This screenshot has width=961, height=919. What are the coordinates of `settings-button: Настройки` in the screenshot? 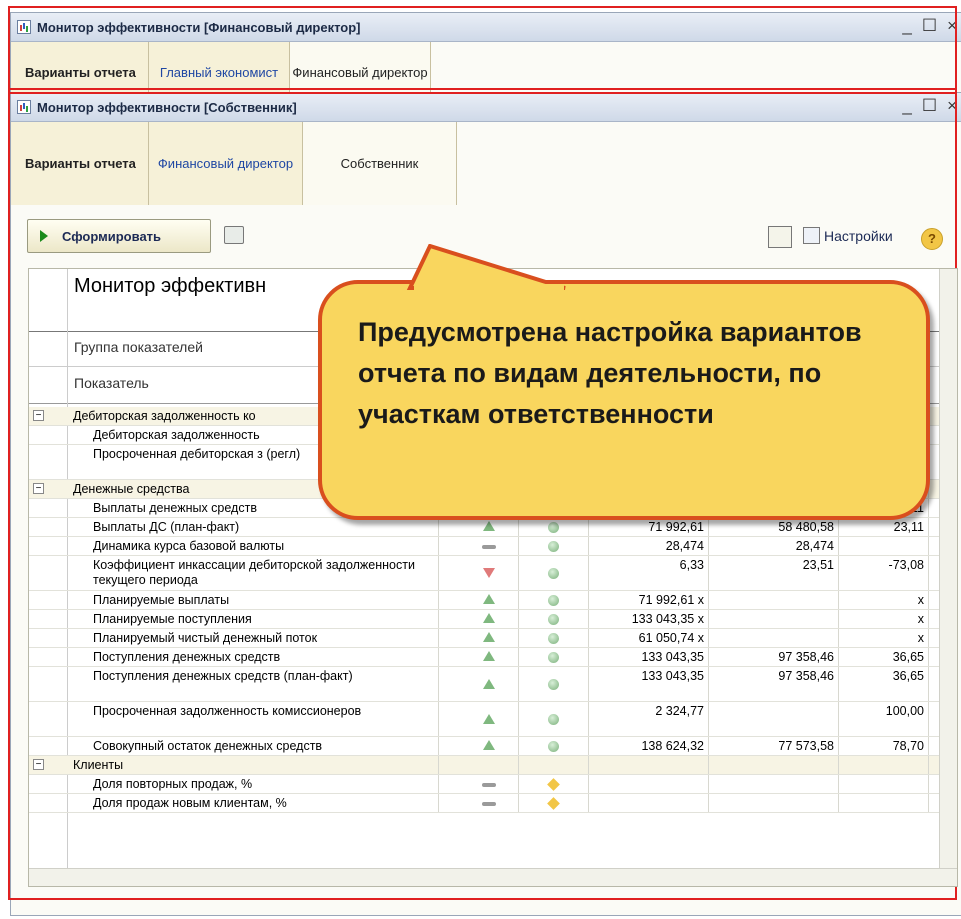 It's located at (848, 235).